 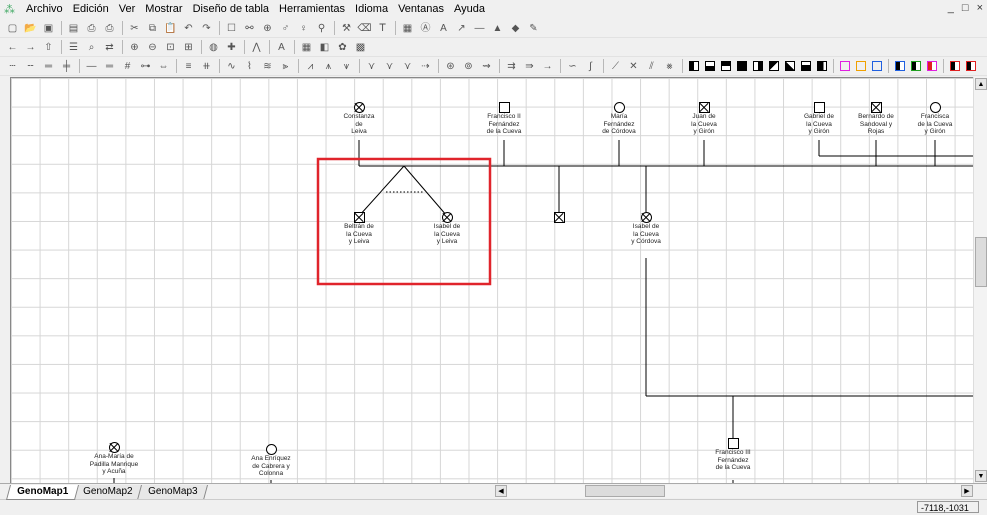 I want to click on menu-herramientas: Herramientas, so click(x=312, y=9).